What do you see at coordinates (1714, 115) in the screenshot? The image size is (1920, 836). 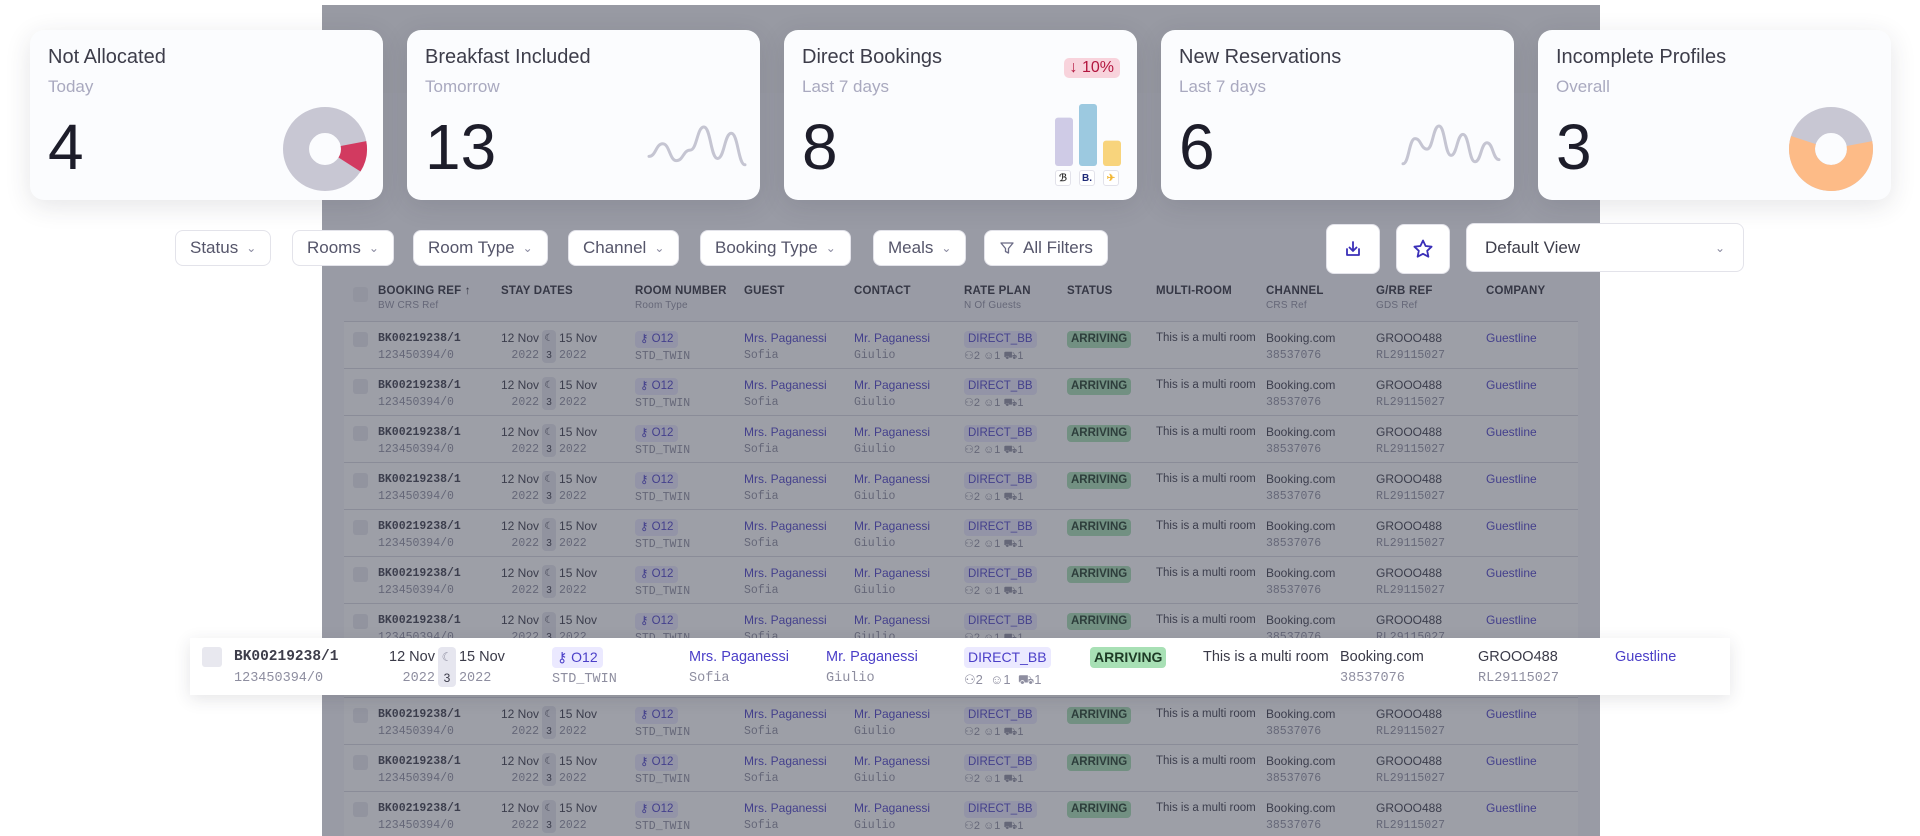 I see `card-incomplete-profiles: Incomplete Profiles Overall 3` at bounding box center [1714, 115].